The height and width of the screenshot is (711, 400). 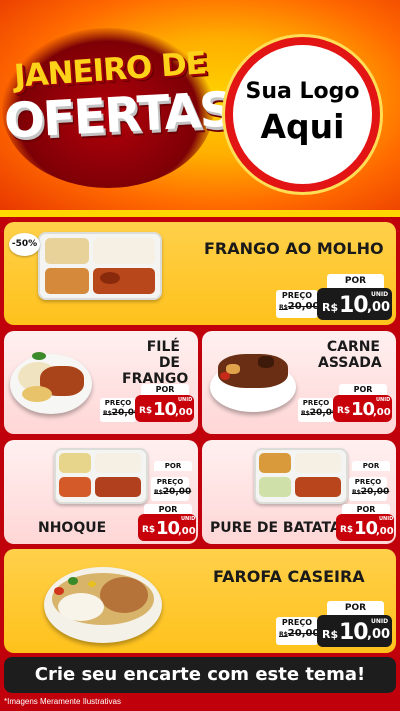 What do you see at coordinates (350, 355) in the screenshot?
I see `product-name: CARNE ASSADA` at bounding box center [350, 355].